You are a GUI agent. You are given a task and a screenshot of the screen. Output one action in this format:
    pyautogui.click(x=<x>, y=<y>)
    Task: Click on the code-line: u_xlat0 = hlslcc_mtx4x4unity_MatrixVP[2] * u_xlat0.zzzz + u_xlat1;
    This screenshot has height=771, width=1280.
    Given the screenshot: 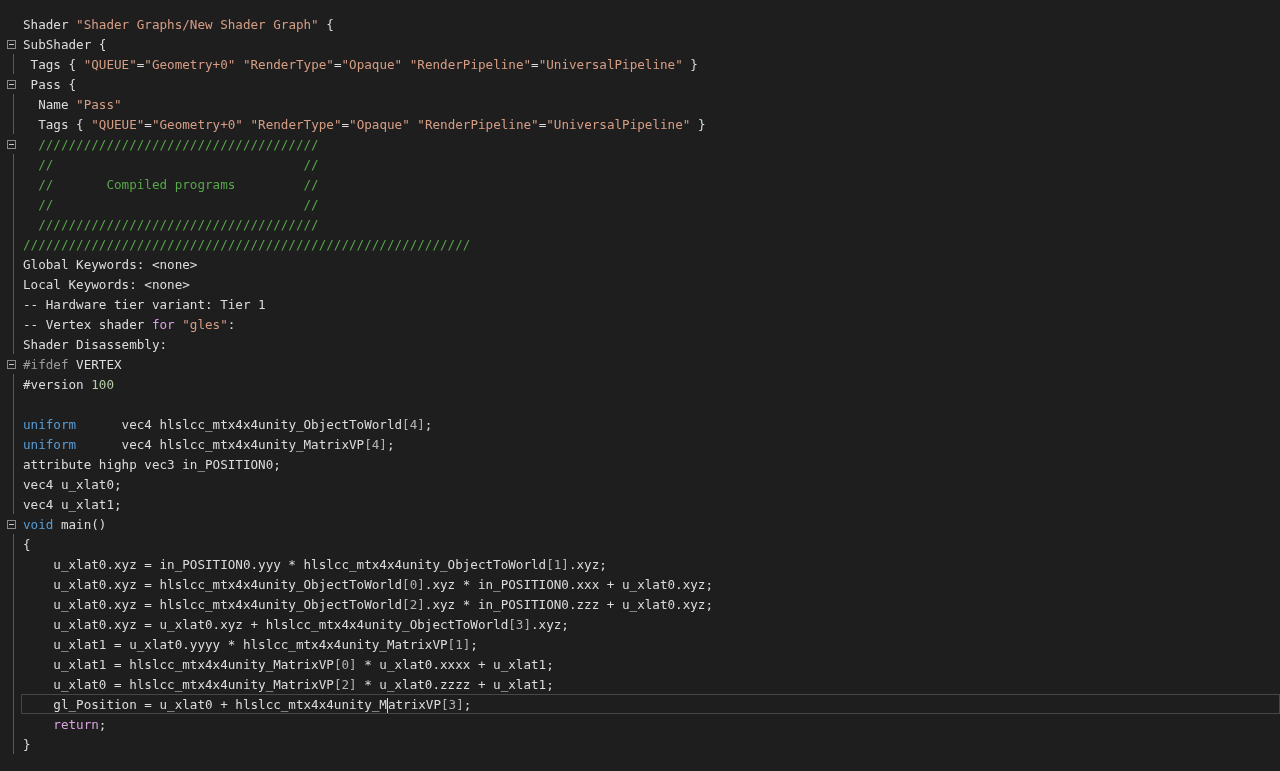 What is the action you would take?
    pyautogui.click(x=303, y=685)
    